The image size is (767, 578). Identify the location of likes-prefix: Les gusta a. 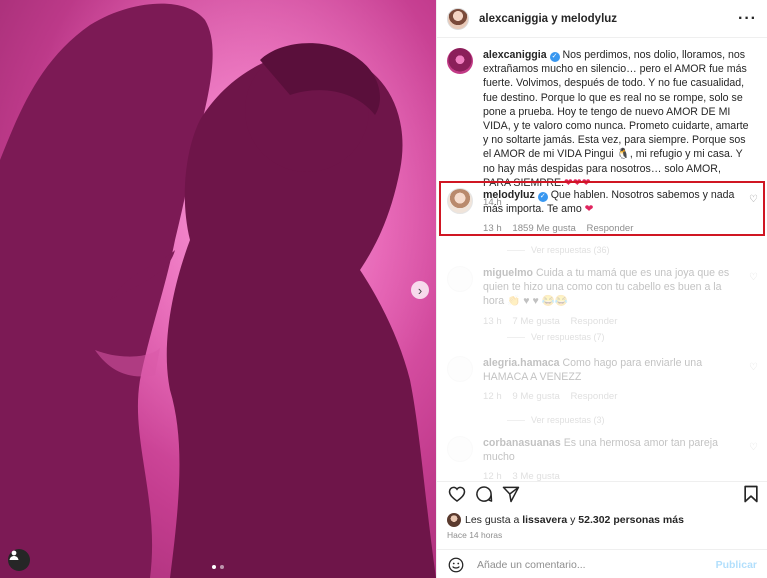
(492, 520).